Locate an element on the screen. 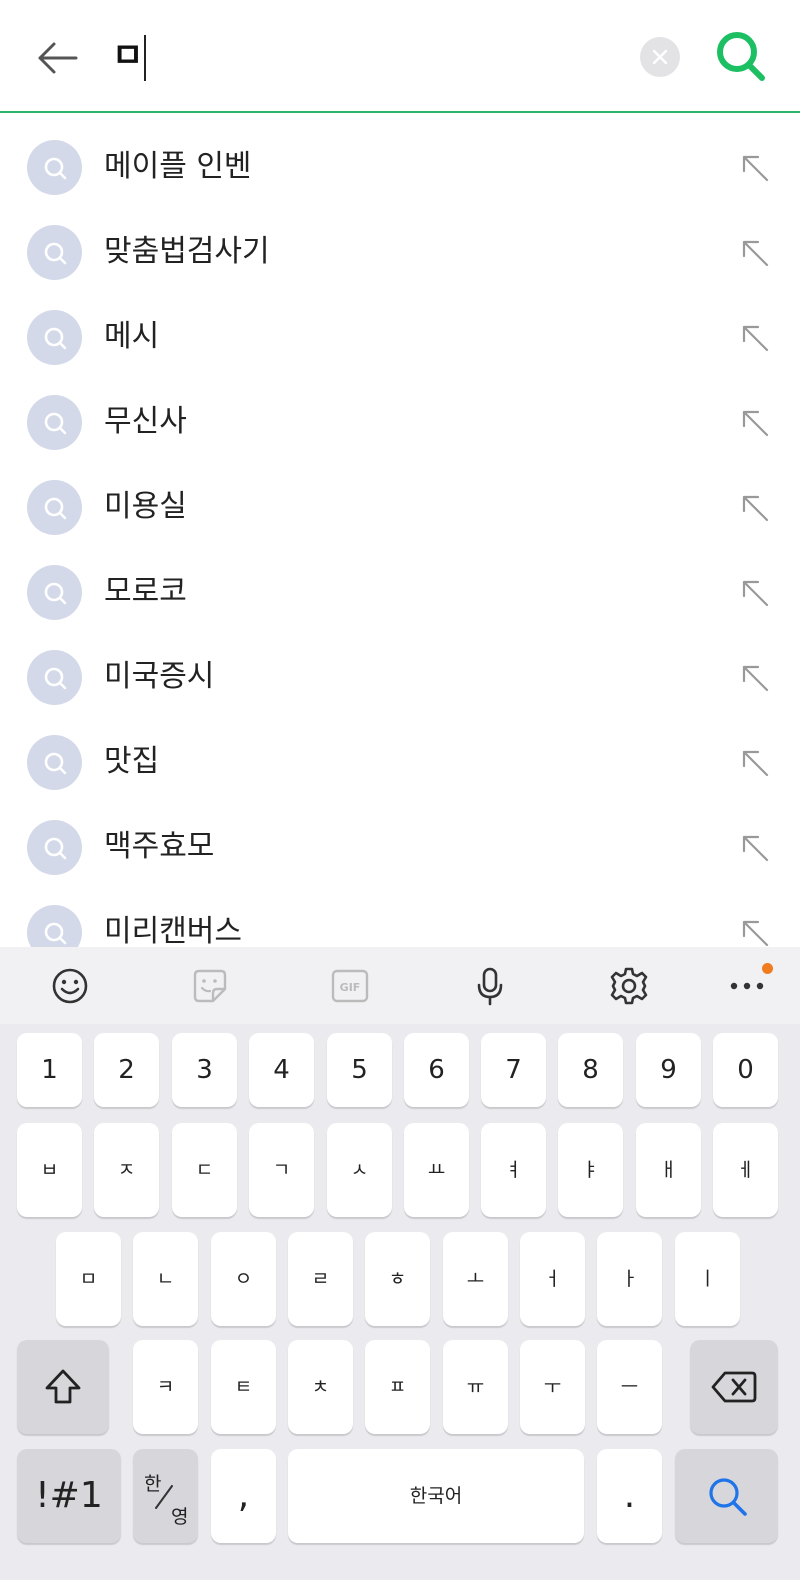 This screenshot has height=1580, width=800. search-key is located at coordinates (726, 1496).